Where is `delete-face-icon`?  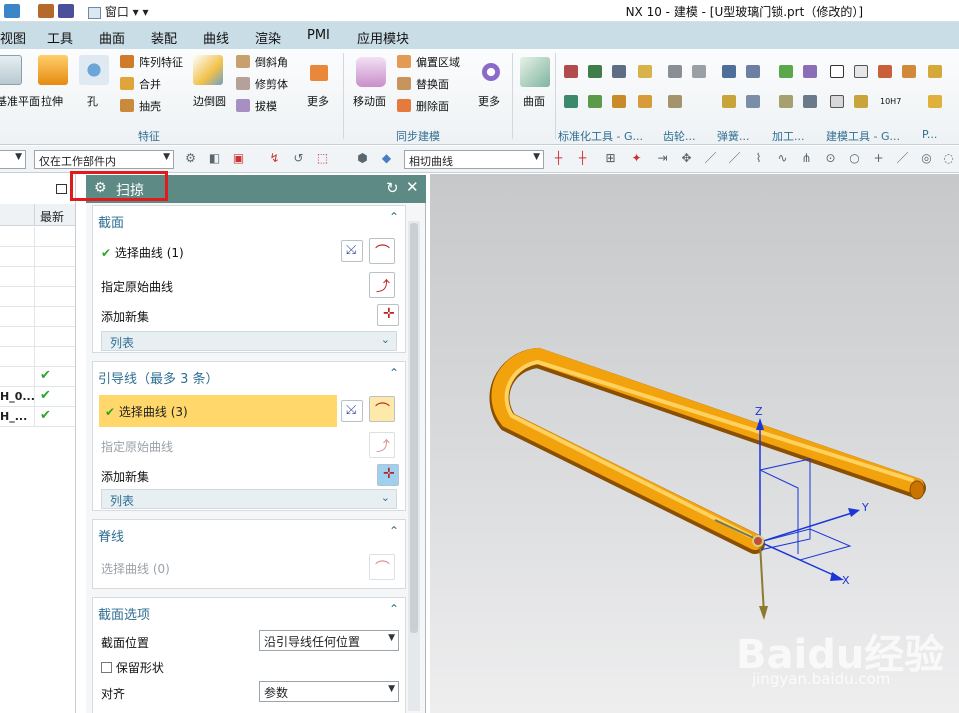
delete-face-icon is located at coordinates (404, 105).